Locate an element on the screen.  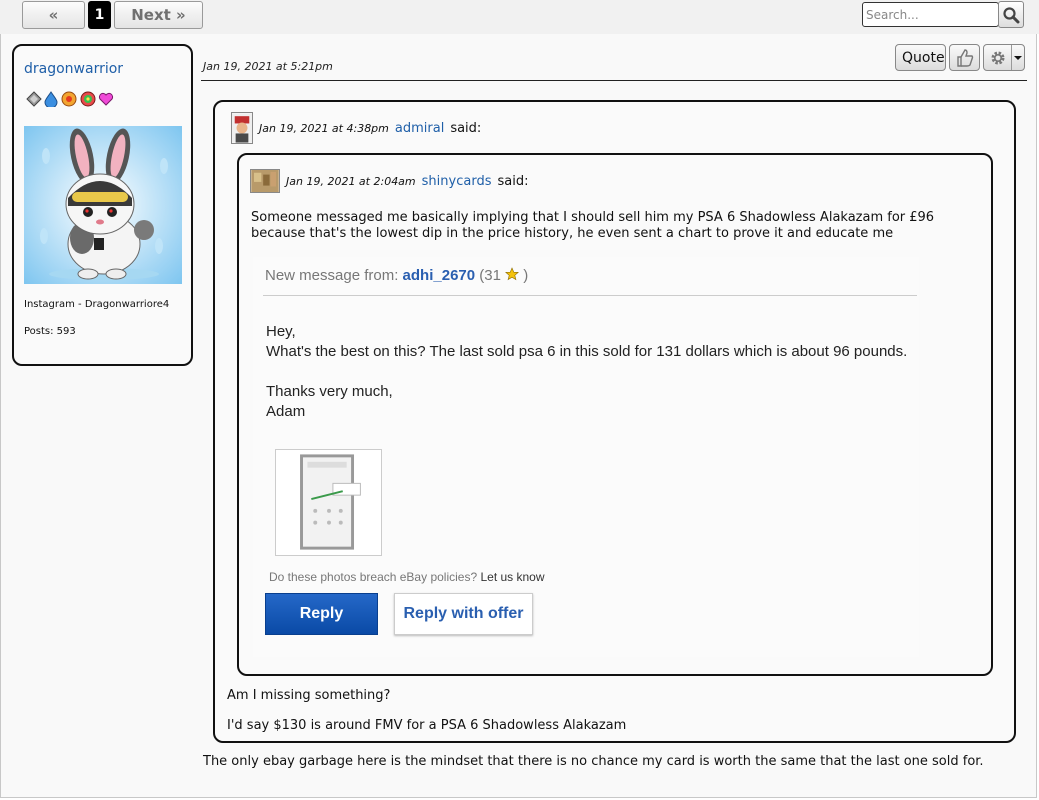
inner-quote-user-link: shinycards is located at coordinates (457, 181).